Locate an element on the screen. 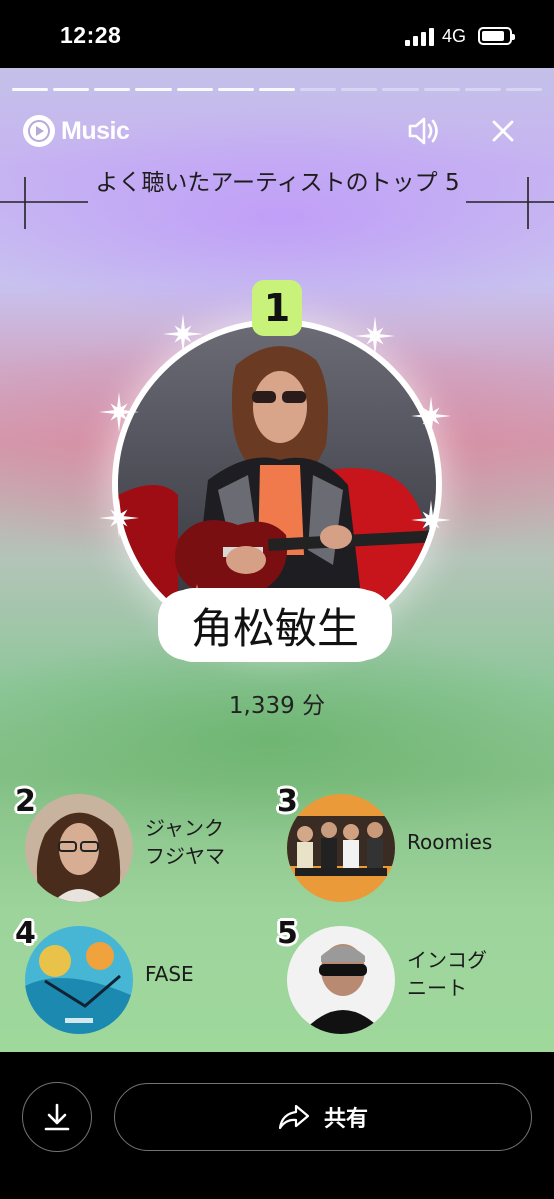 The image size is (554, 1199). bottom-action-bar: 共有 is located at coordinates (277, 1125).